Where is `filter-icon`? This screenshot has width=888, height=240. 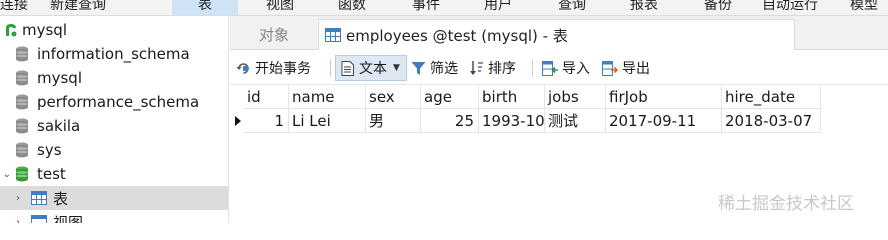
filter-icon is located at coordinates (418, 68).